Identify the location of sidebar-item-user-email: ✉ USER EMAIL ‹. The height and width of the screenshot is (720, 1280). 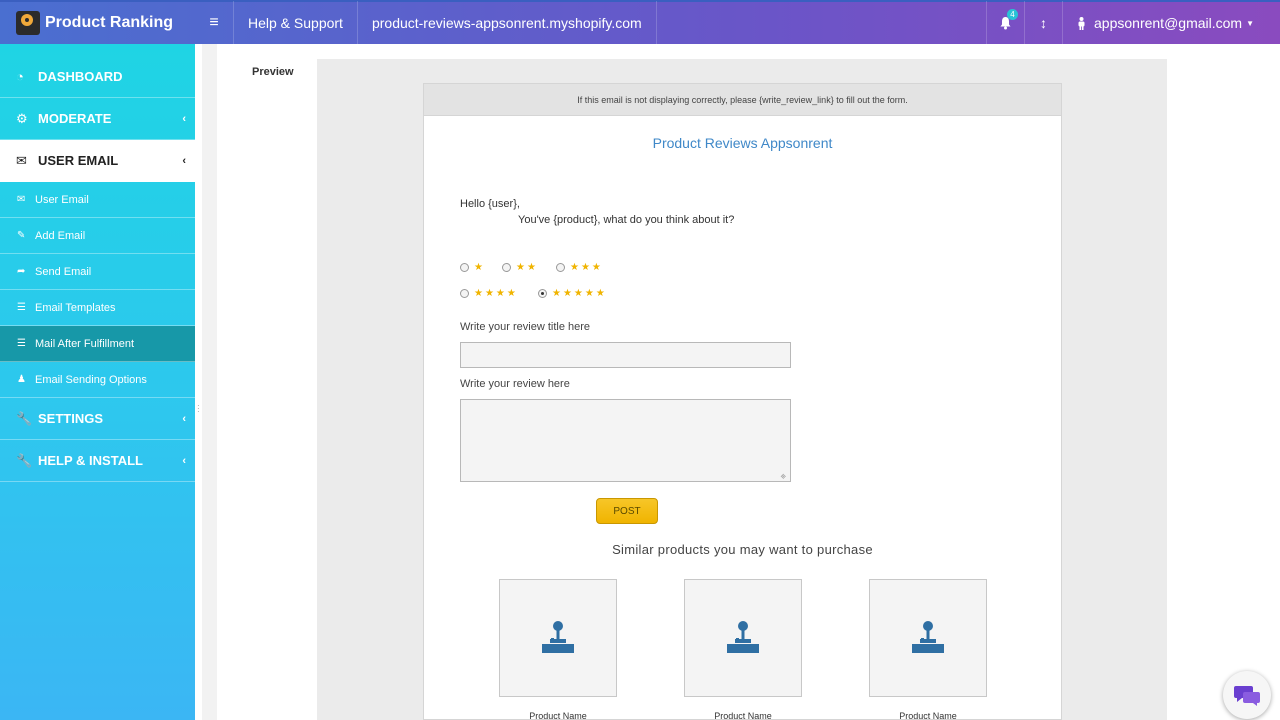
(97, 161).